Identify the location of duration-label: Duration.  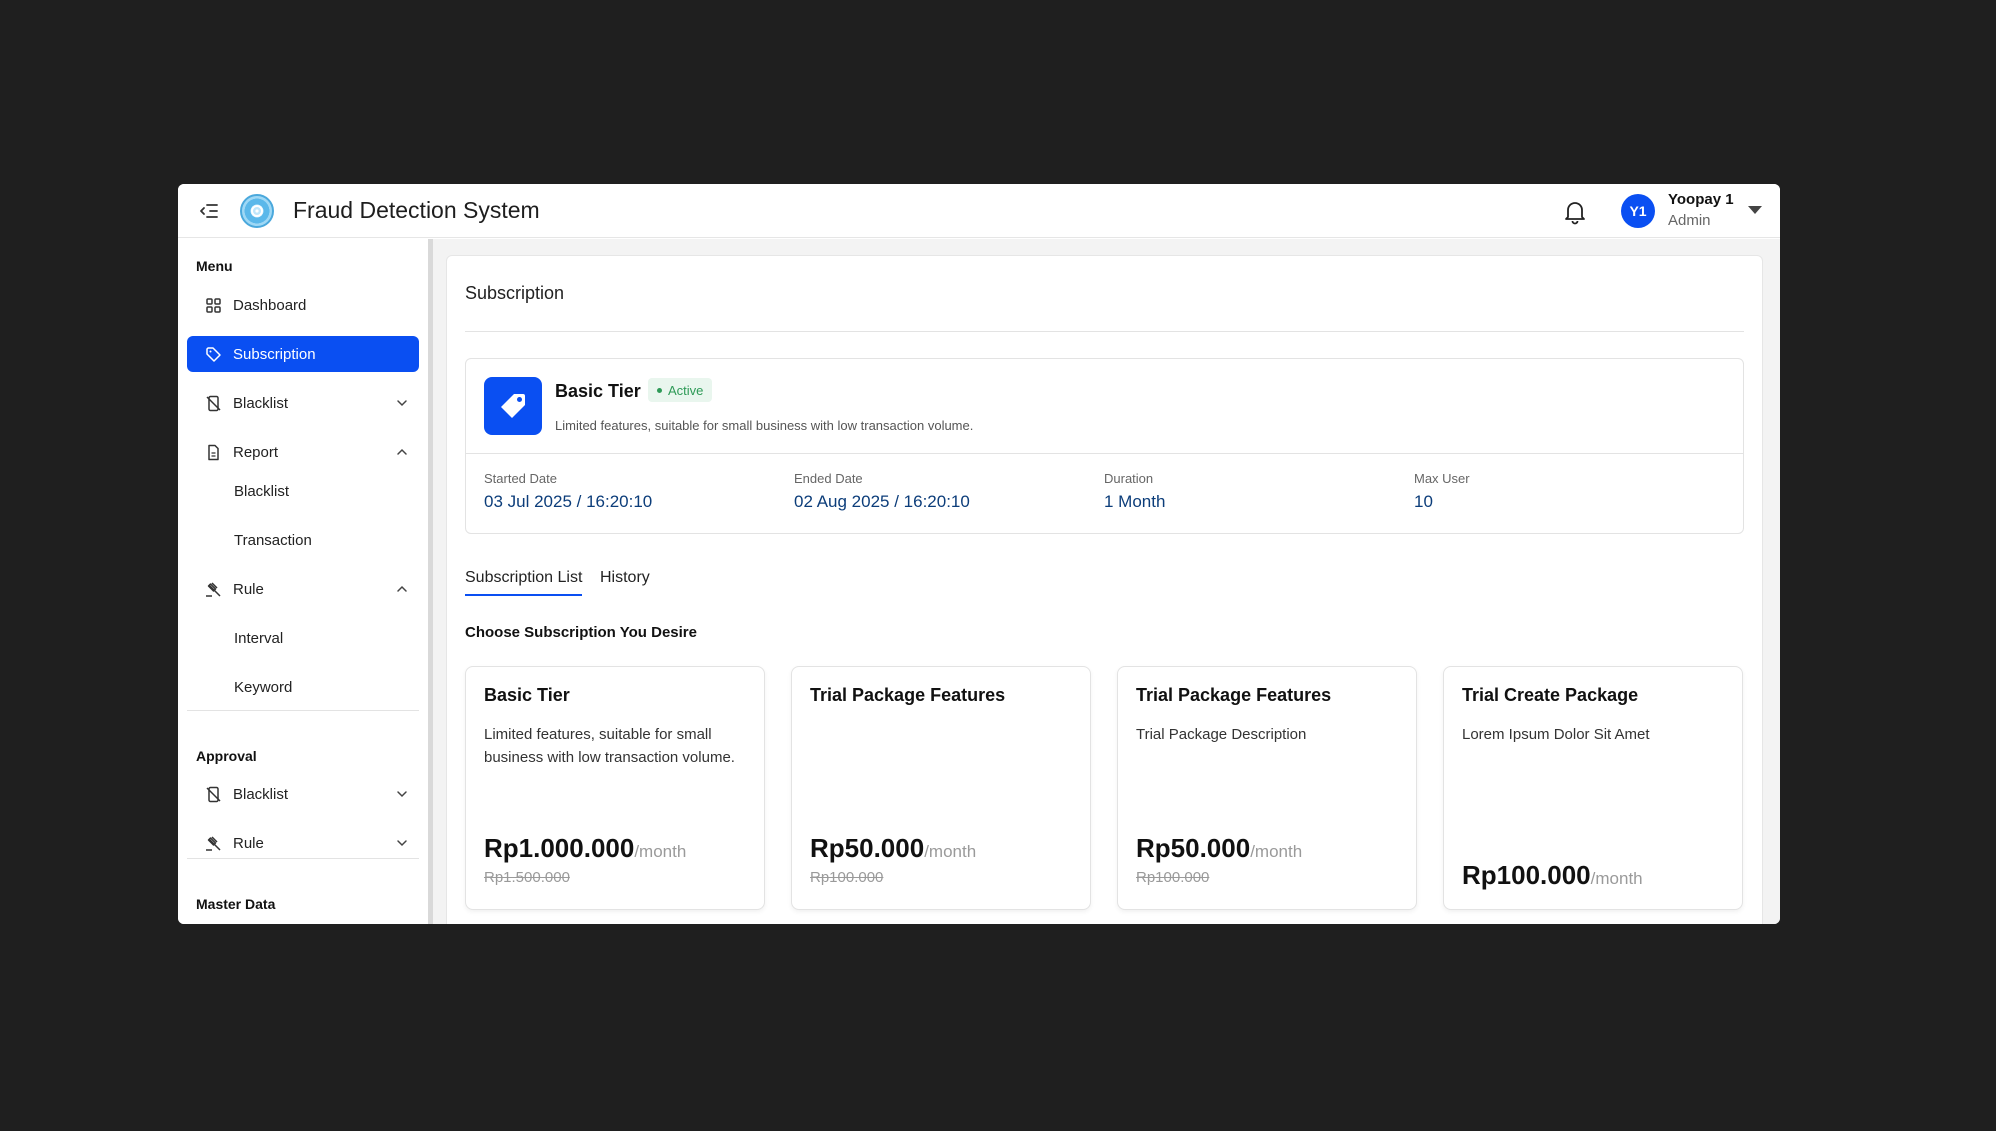
(1129, 478).